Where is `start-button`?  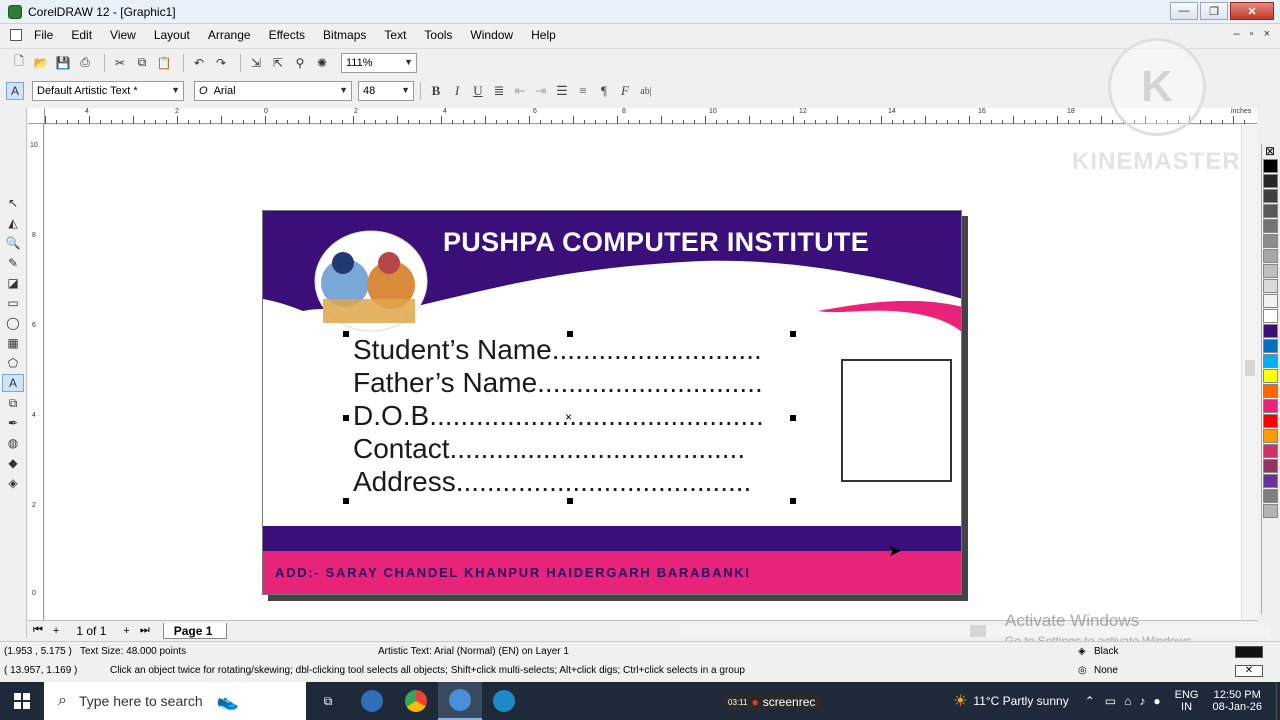
start-button is located at coordinates (22, 701).